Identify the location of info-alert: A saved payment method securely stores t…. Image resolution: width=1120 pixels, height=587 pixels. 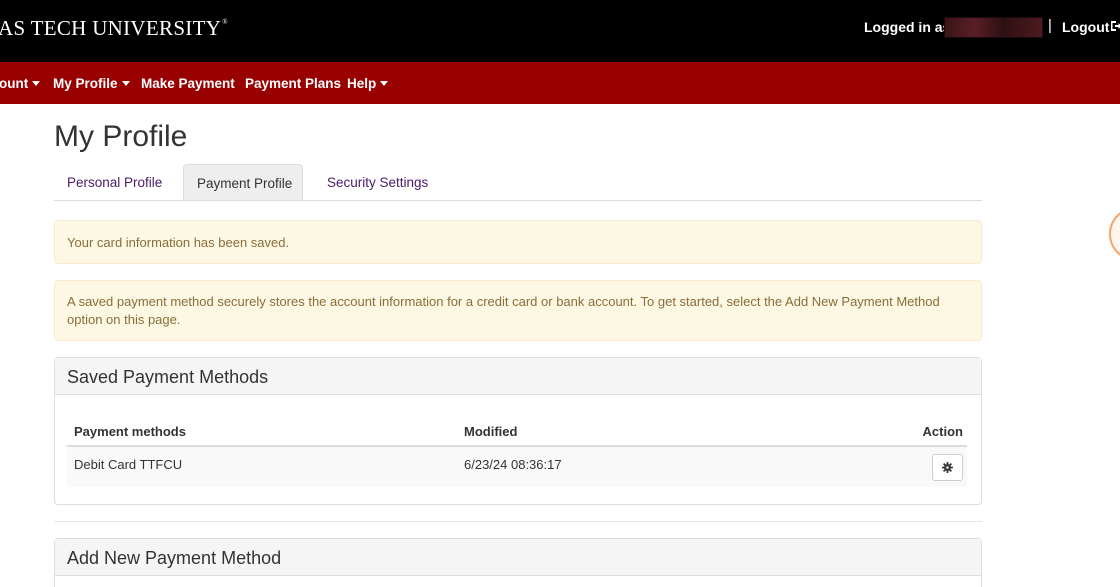
(518, 310).